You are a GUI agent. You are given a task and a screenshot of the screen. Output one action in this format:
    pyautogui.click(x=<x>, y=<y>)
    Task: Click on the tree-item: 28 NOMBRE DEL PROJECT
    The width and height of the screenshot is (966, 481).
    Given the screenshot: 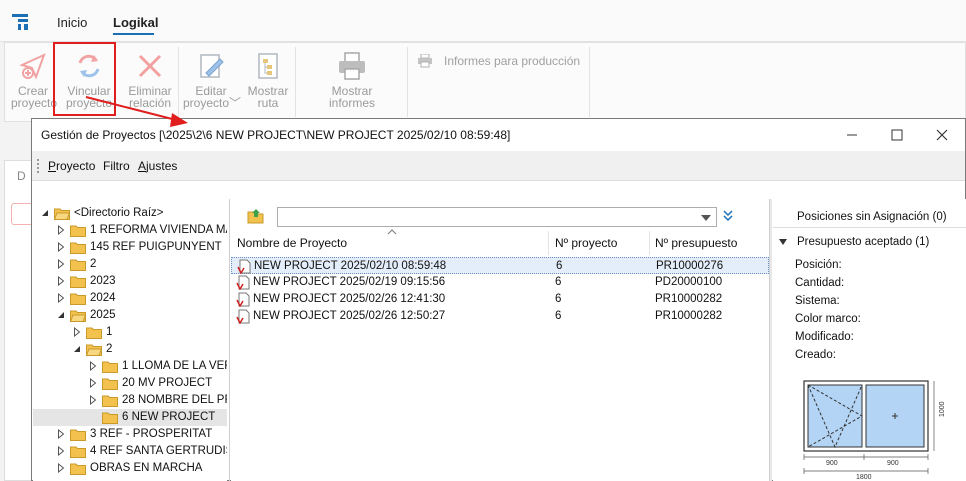 What is the action you would take?
    pyautogui.click(x=130, y=400)
    